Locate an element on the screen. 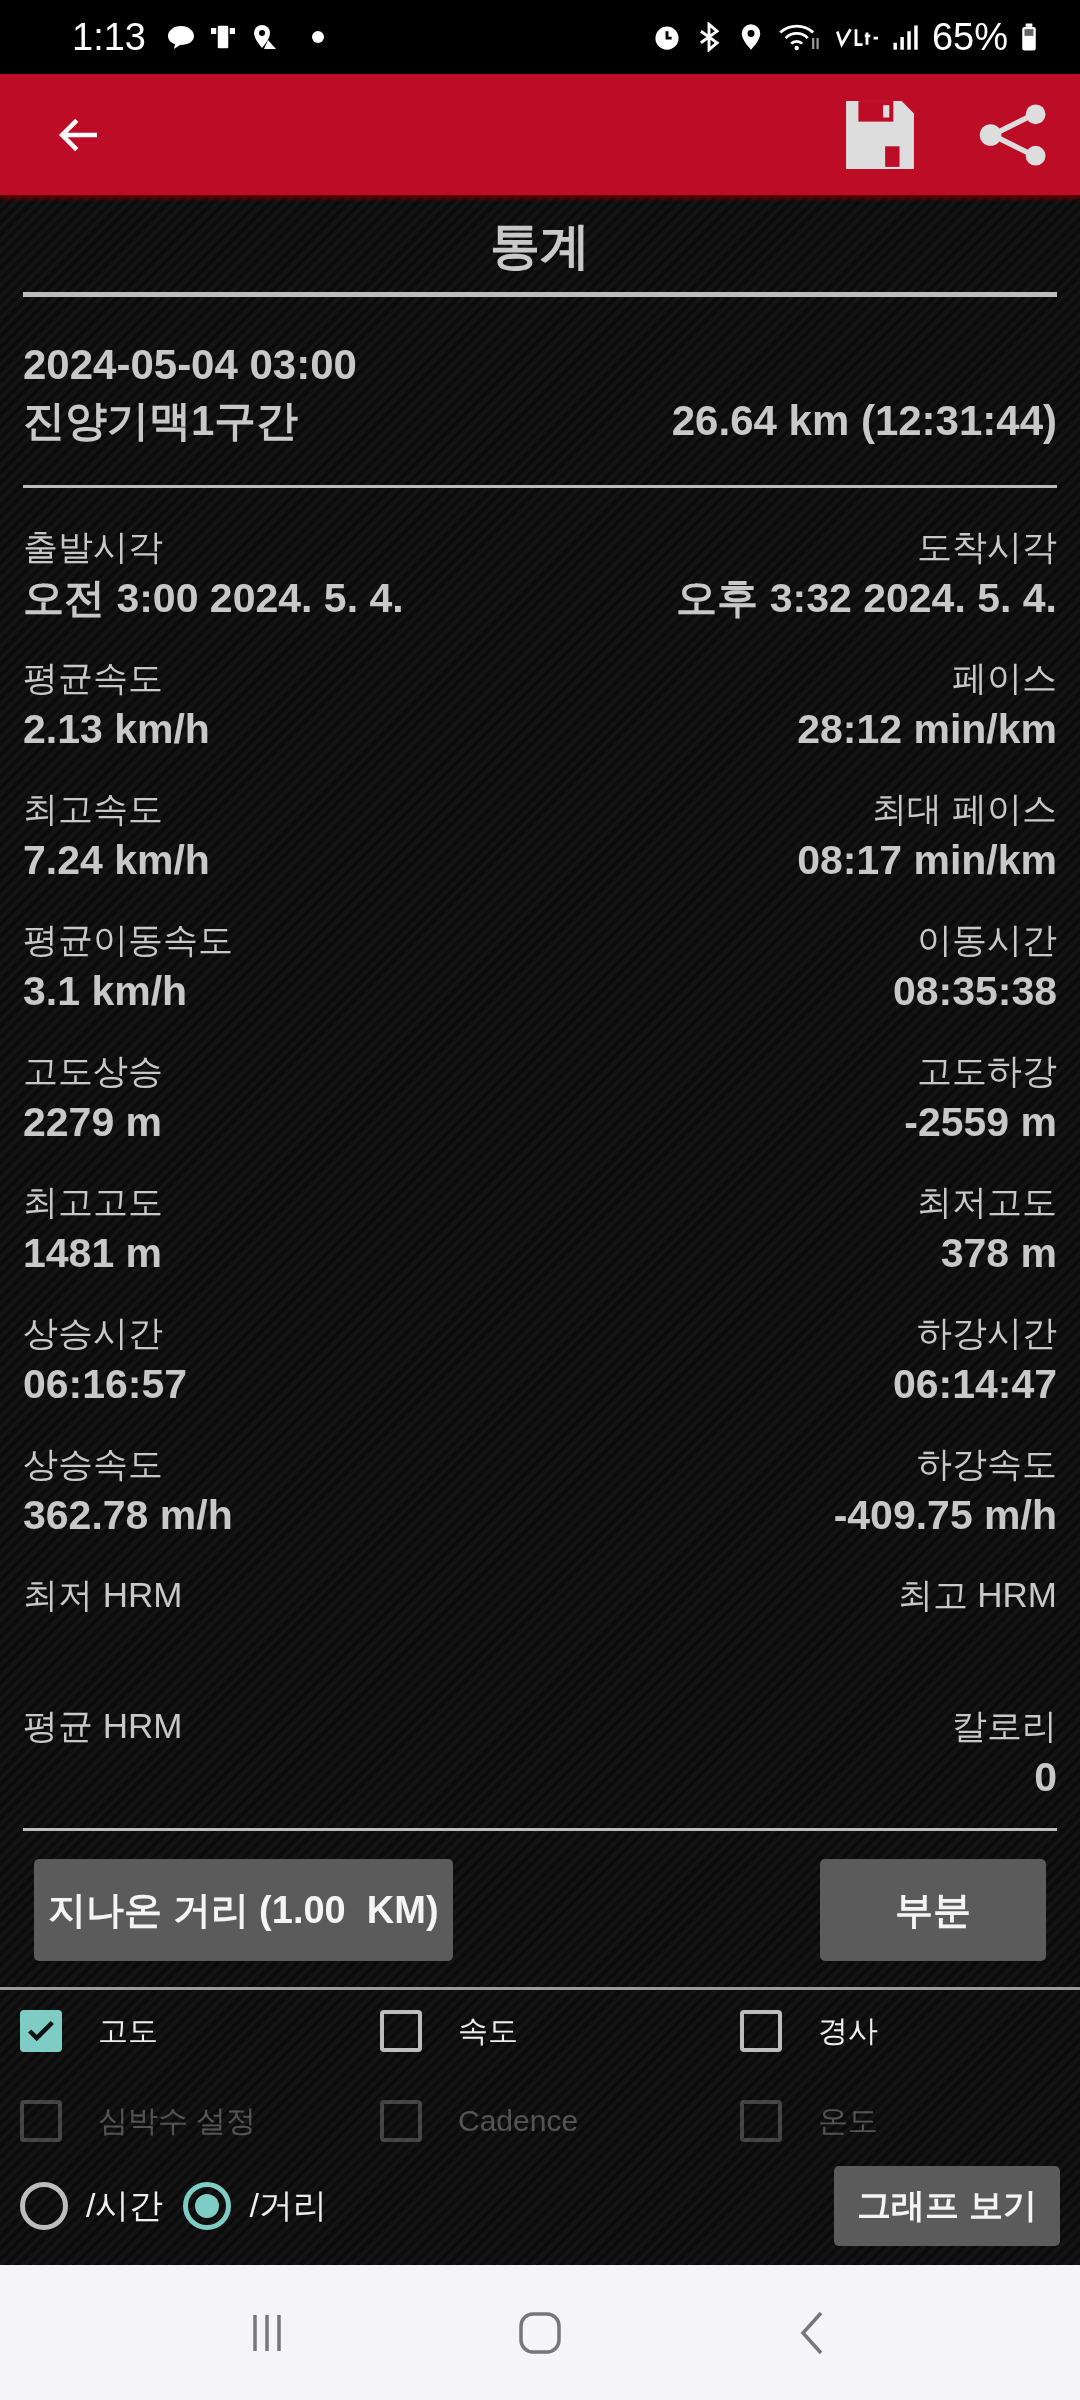  stat-label: 출발시각 is located at coordinates (93, 547).